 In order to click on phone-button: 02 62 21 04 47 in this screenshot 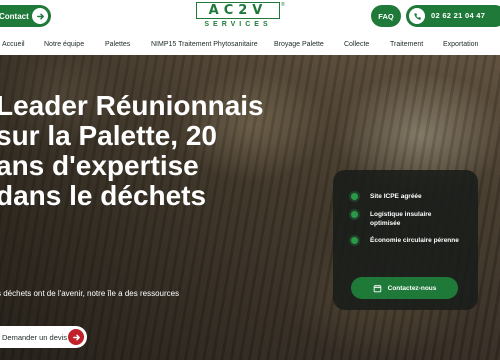, I will do `click(453, 16)`.